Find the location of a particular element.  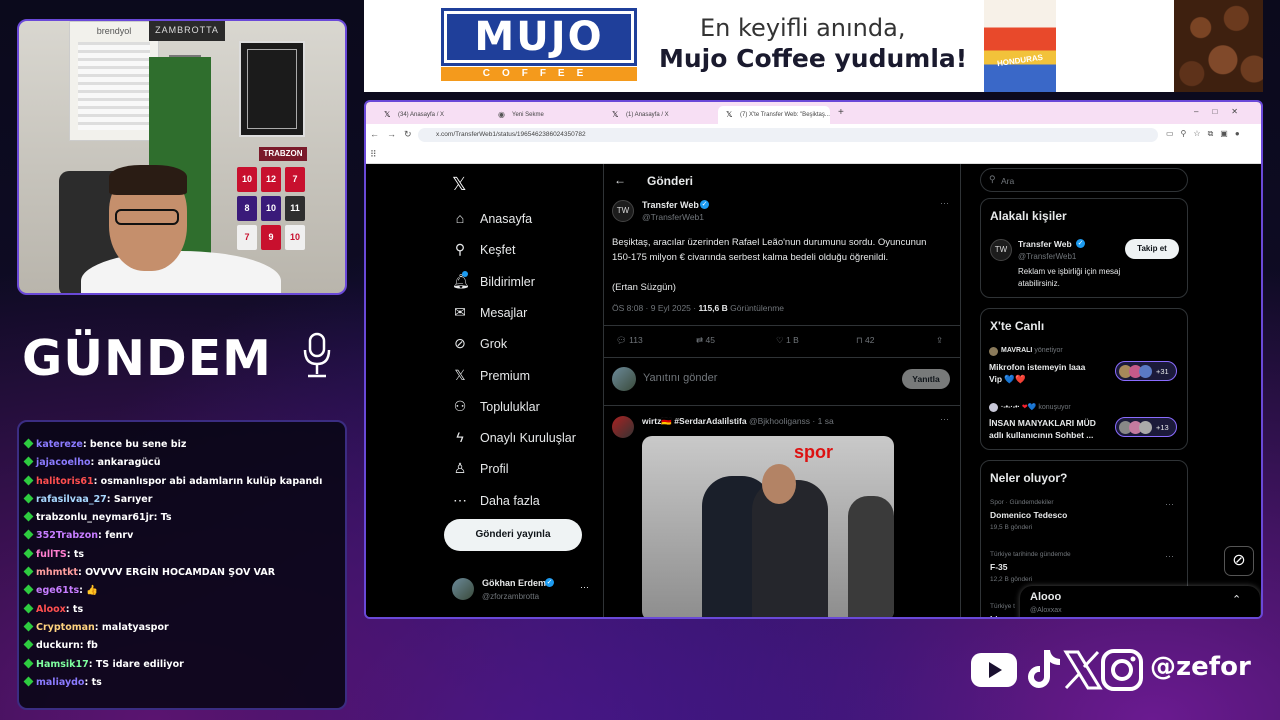

name-sign: ZAMBROTTA is located at coordinates (187, 31).